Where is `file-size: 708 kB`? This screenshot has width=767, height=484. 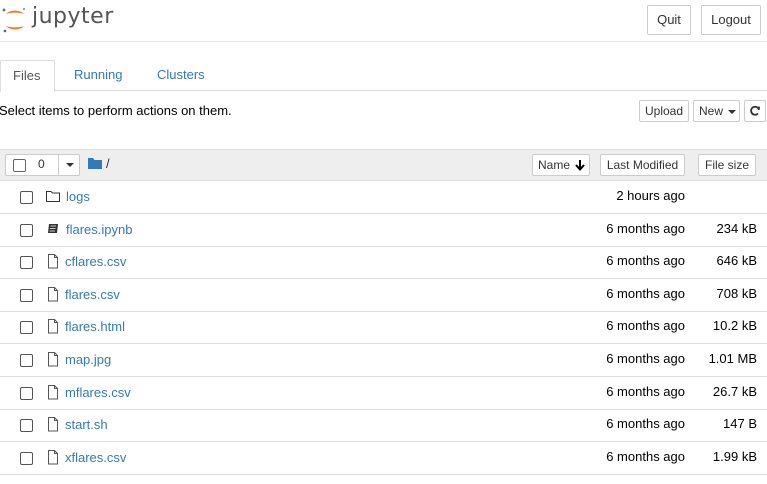
file-size: 708 kB is located at coordinates (736, 293).